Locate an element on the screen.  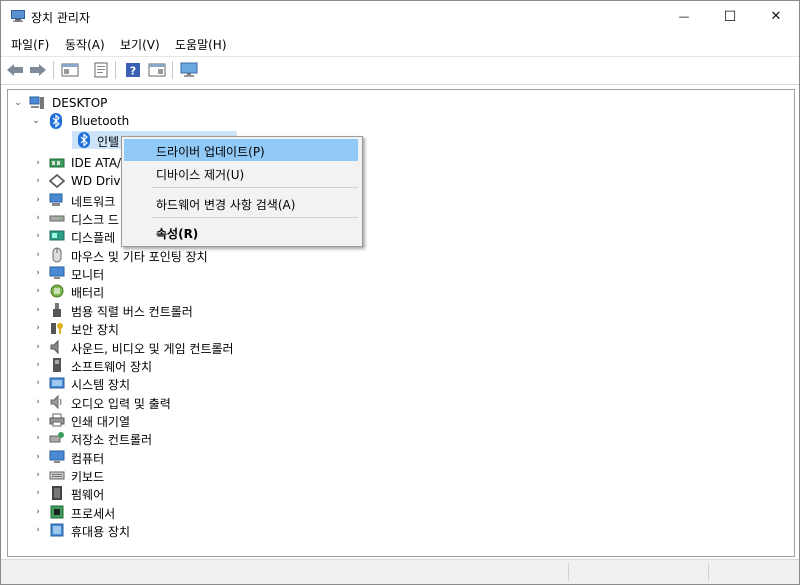
tree-item-category: › 인쇄 대기열 is located at coordinates (400, 420).